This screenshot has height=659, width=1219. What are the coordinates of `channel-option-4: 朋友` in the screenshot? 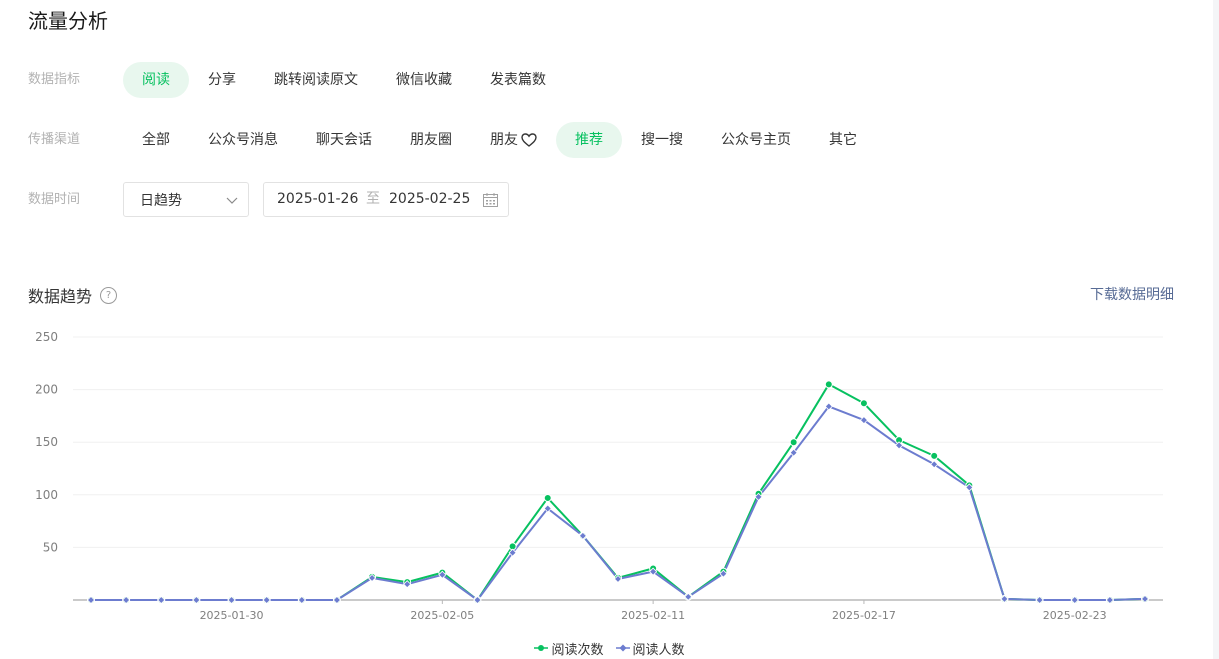 It's located at (513, 140).